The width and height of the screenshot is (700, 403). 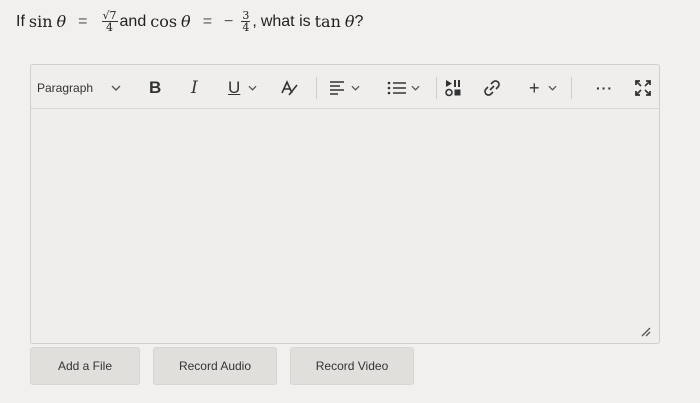 I want to click on editor-toolbar: Paragraph B I U + ···, so click(x=345, y=87).